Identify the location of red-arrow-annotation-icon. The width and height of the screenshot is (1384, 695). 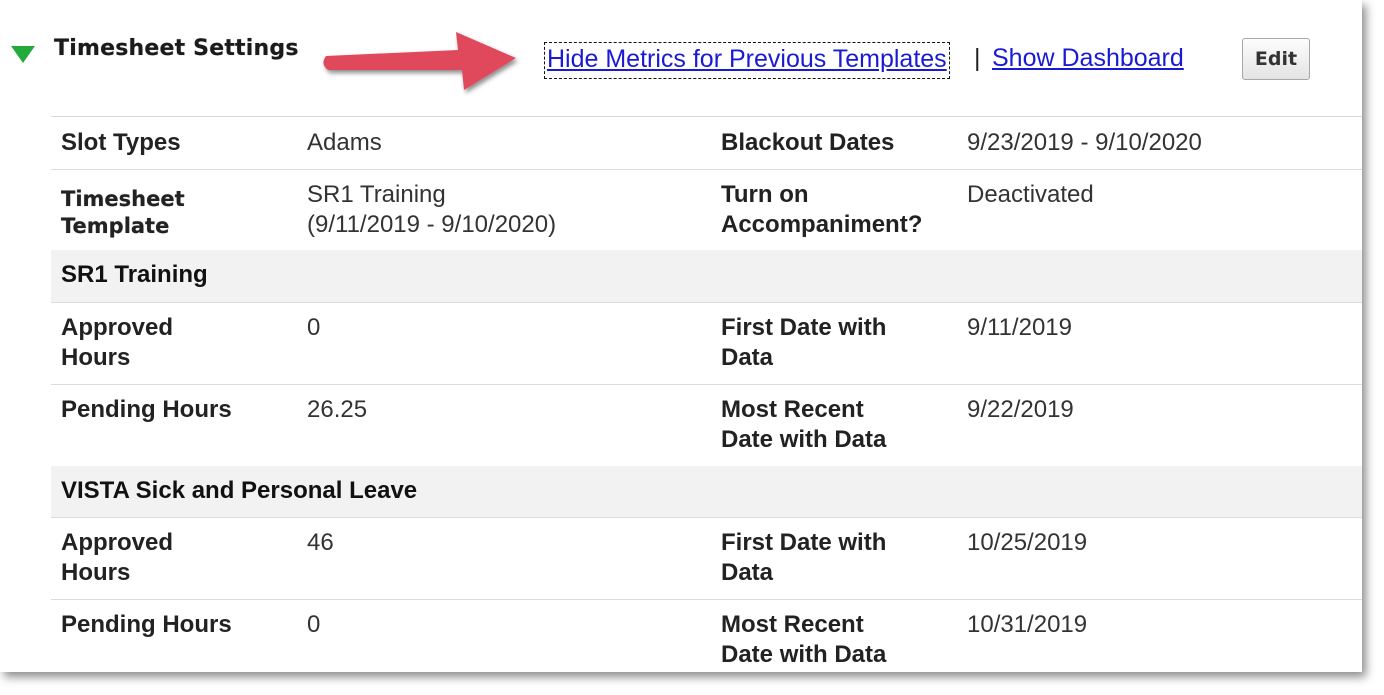
(419, 61).